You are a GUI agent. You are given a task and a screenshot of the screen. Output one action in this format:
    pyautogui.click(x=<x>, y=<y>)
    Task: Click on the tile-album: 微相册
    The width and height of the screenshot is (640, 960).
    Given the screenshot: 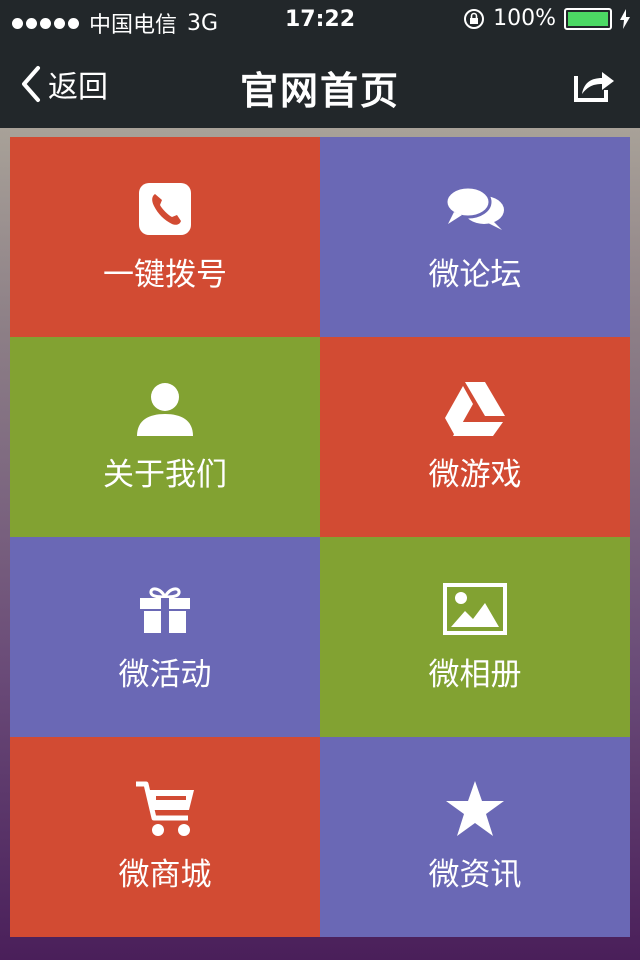 What is the action you would take?
    pyautogui.click(x=475, y=637)
    